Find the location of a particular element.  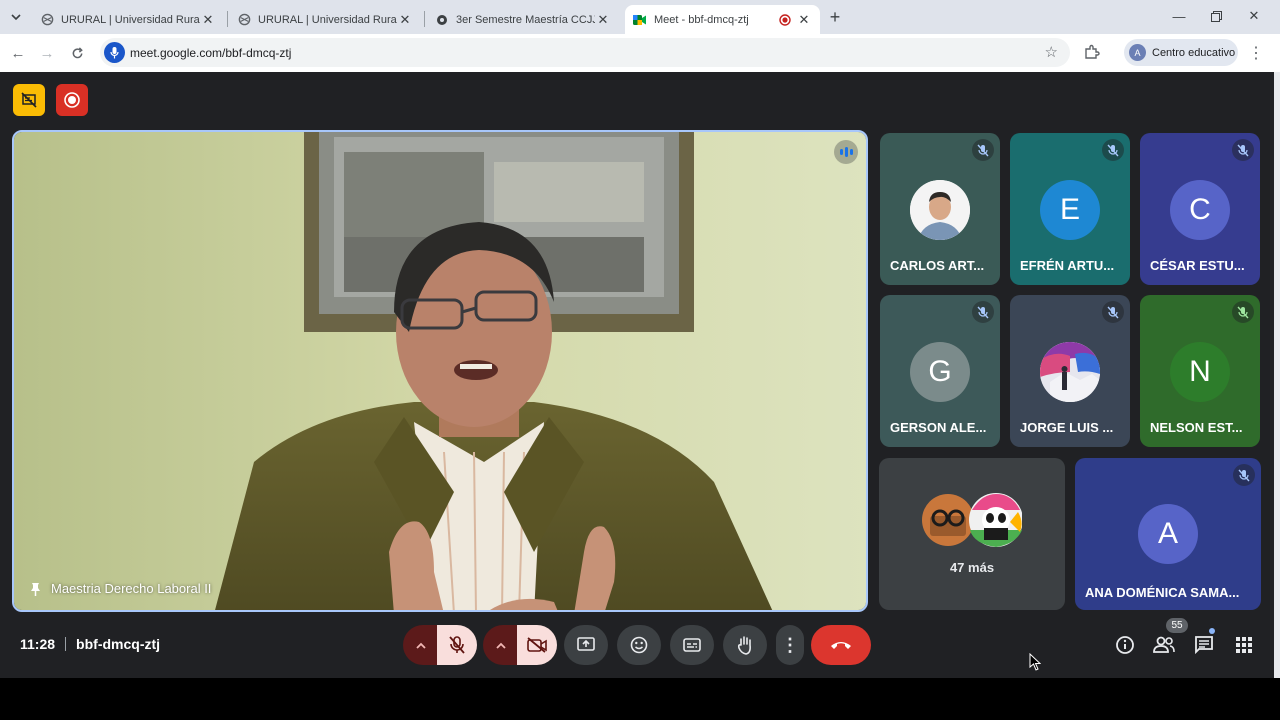

tab-meet: Meet - bbf-dmcq-ztj ✕ is located at coordinates (722, 19).